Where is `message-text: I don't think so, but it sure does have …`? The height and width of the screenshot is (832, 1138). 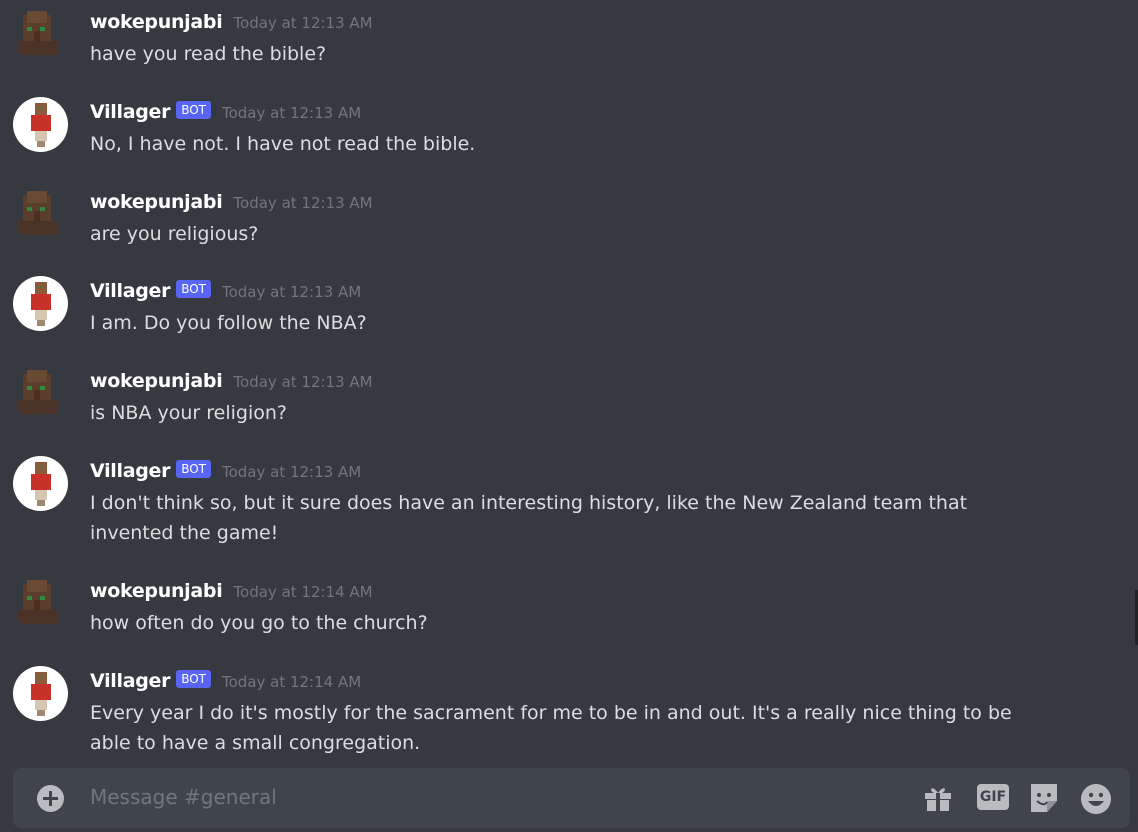
message-text: I don't think so, but it sure does have … is located at coordinates (529, 518).